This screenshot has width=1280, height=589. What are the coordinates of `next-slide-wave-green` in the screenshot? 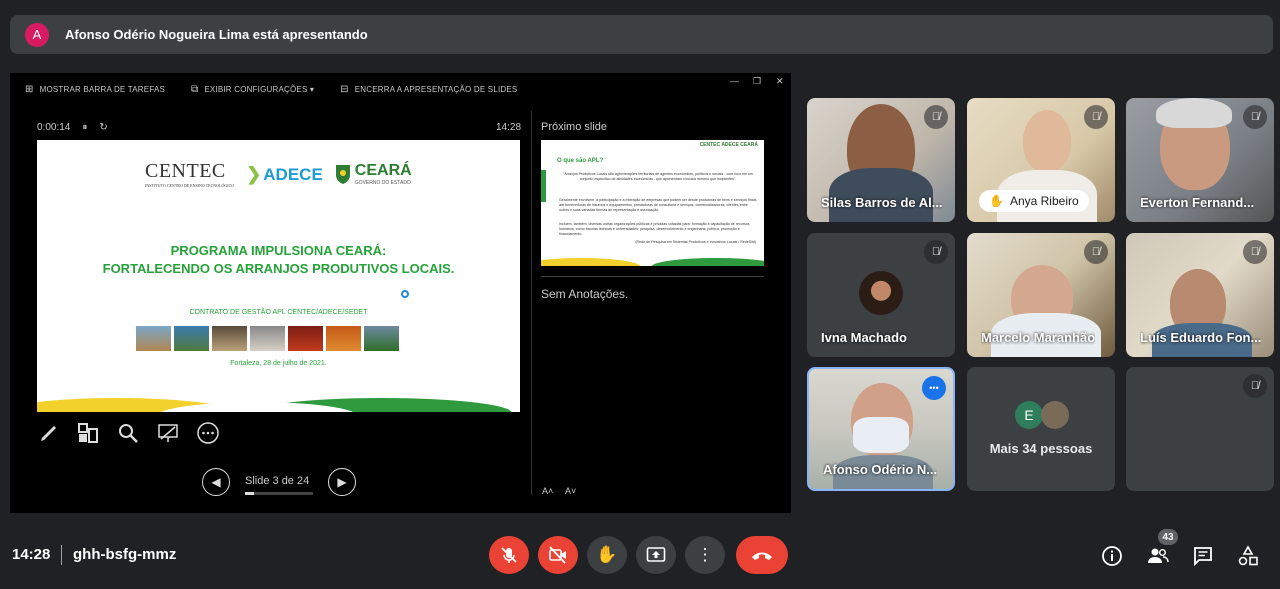 It's located at (707, 262).